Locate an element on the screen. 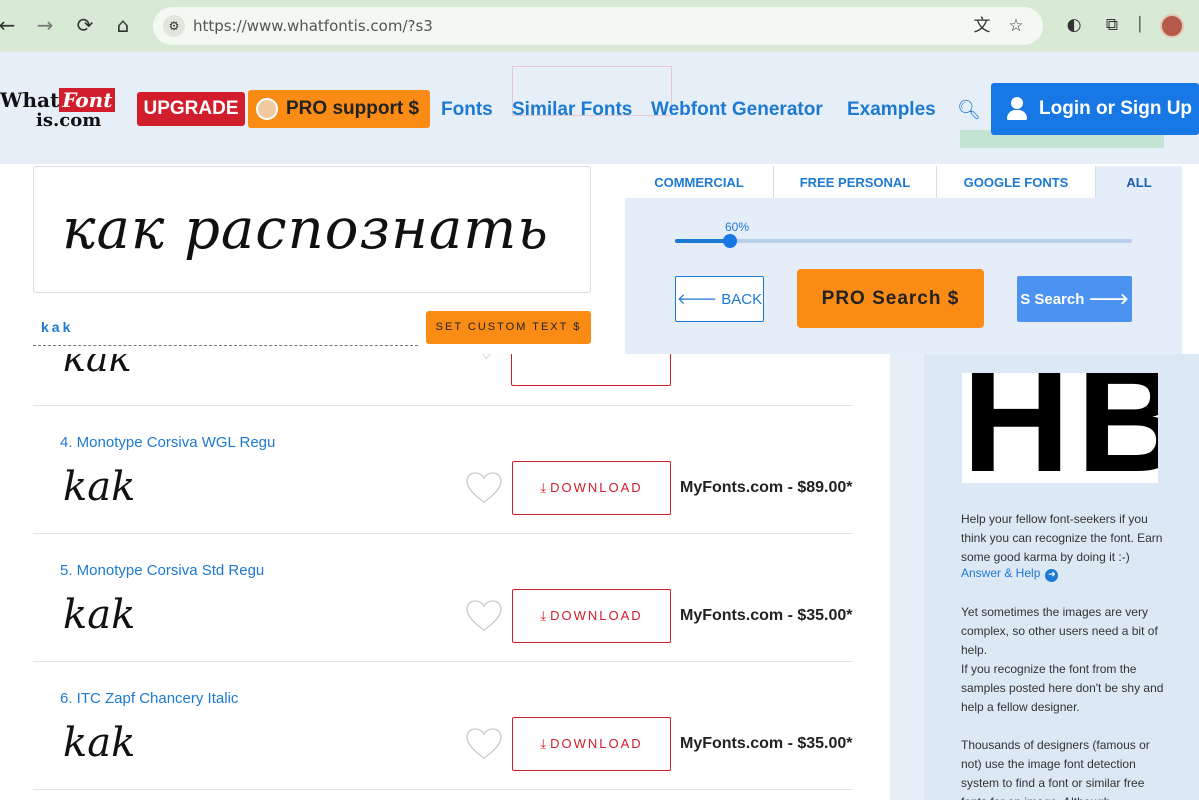 The width and height of the screenshot is (1199, 800). user-sample-image: HB is located at coordinates (1060, 428).